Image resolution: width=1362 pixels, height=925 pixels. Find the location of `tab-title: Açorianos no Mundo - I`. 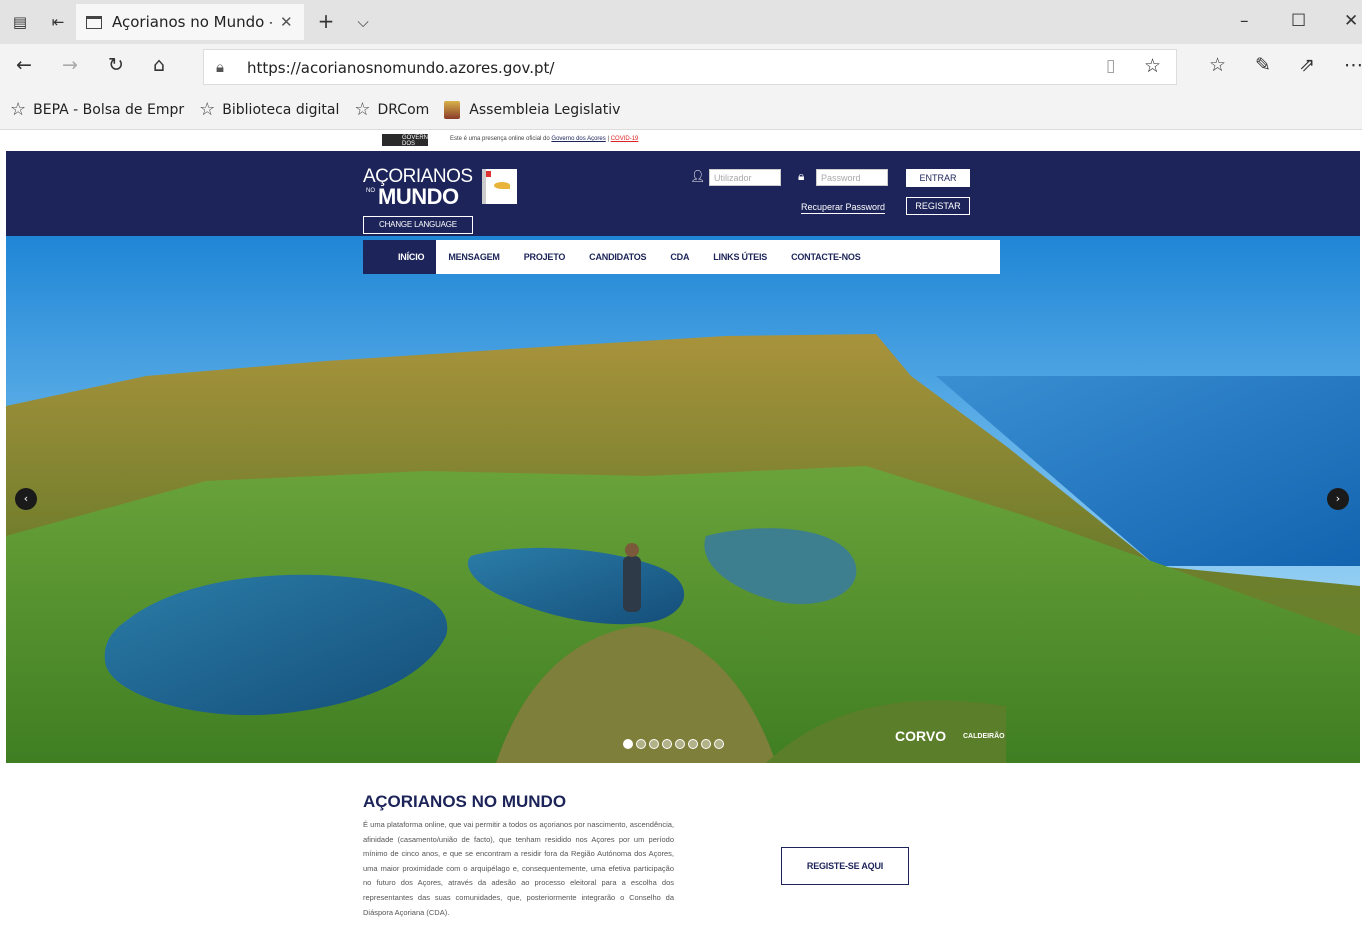

tab-title: Açorianos no Mundo - I is located at coordinates (192, 22).